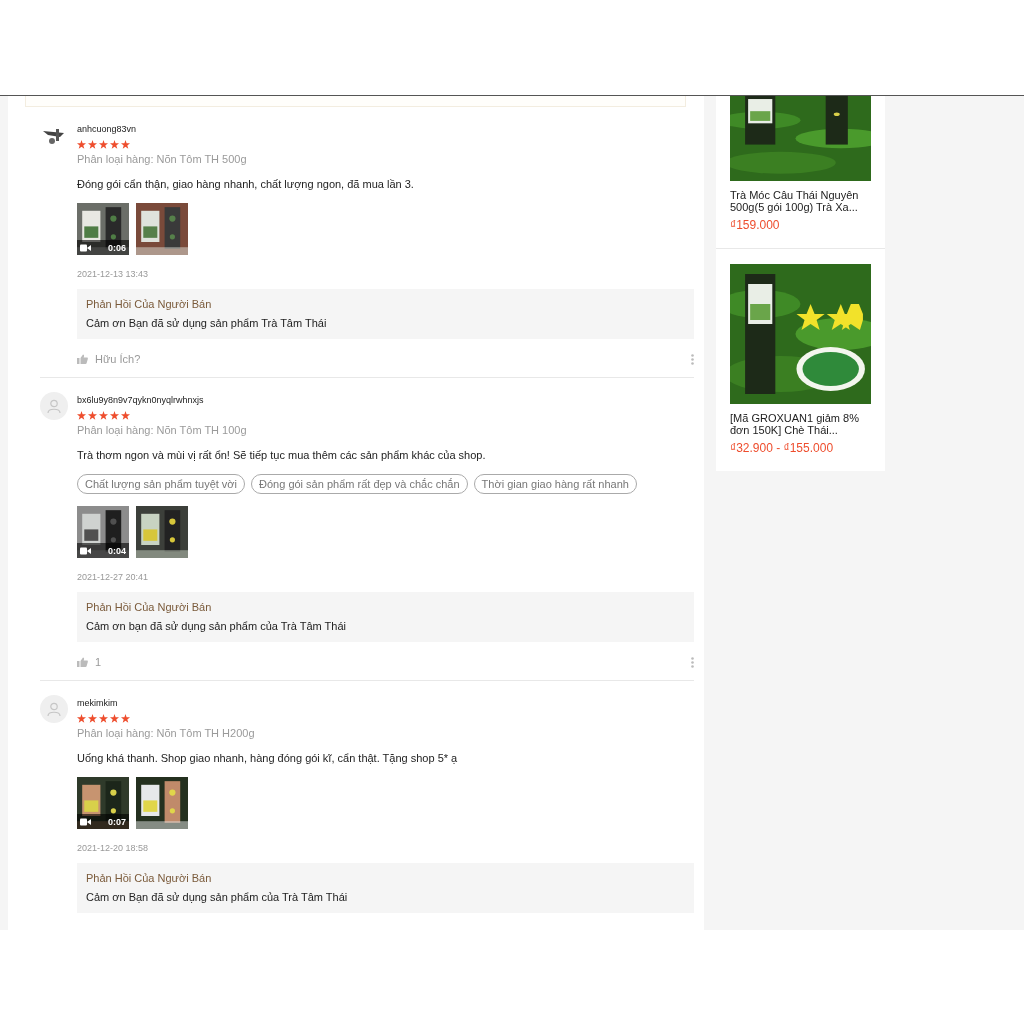 This screenshot has width=1024, height=1024. What do you see at coordinates (113, 577) in the screenshot?
I see `review-date: 2021-12-27 20:41` at bounding box center [113, 577].